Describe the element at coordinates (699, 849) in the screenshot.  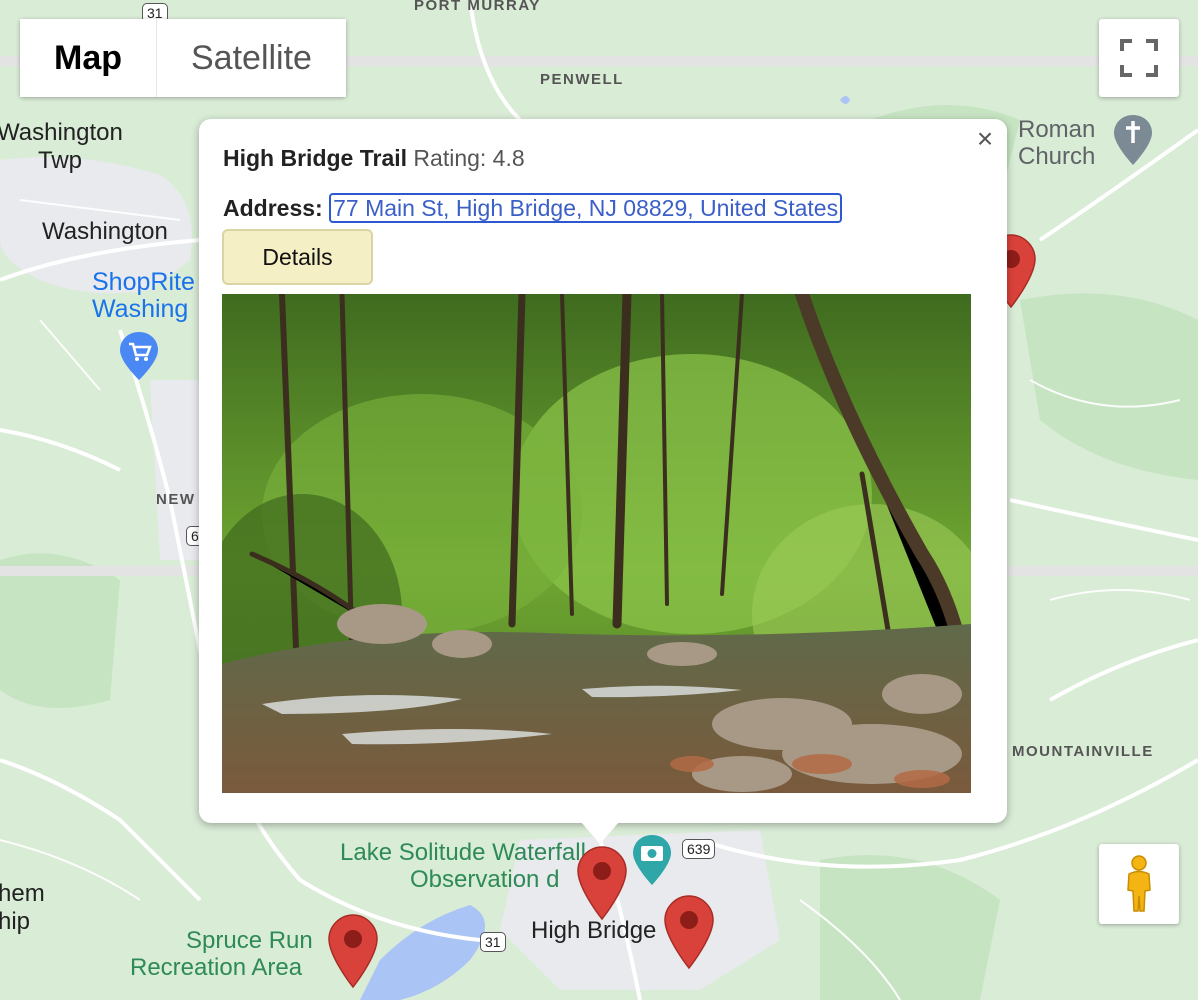
I see `route-shield-639: 639` at that location.